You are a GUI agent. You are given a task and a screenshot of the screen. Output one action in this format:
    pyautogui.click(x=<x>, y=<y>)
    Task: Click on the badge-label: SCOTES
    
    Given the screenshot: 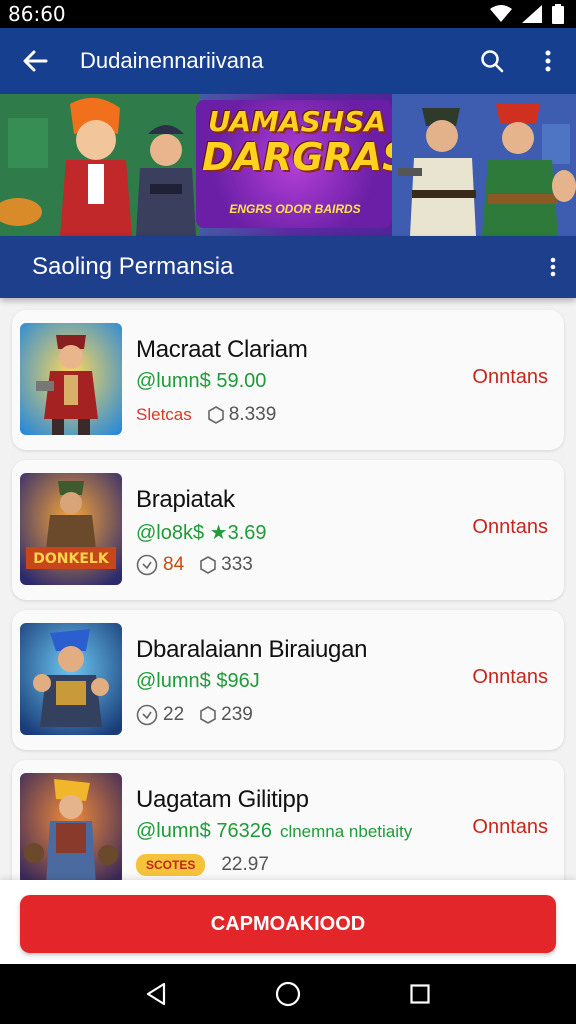 What is the action you would take?
    pyautogui.click(x=171, y=865)
    